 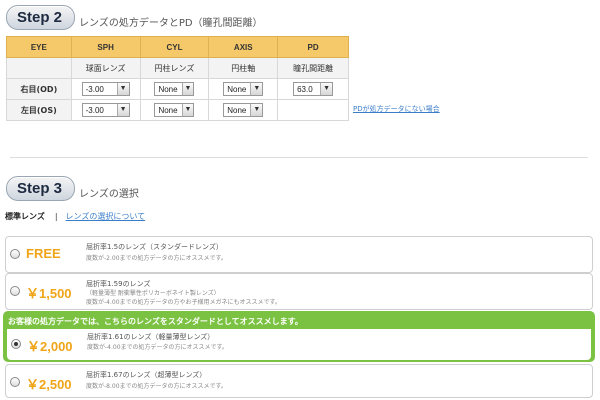 I want to click on cell-sph-left: -3.00 ▼, so click(x=105, y=110).